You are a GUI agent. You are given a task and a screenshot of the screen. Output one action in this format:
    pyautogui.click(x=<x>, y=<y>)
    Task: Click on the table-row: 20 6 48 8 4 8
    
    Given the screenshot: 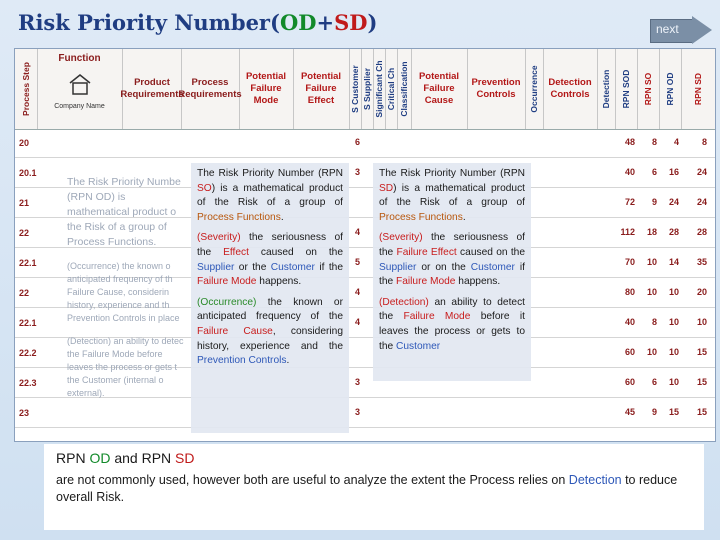 What is the action you would take?
    pyautogui.click(x=365, y=144)
    